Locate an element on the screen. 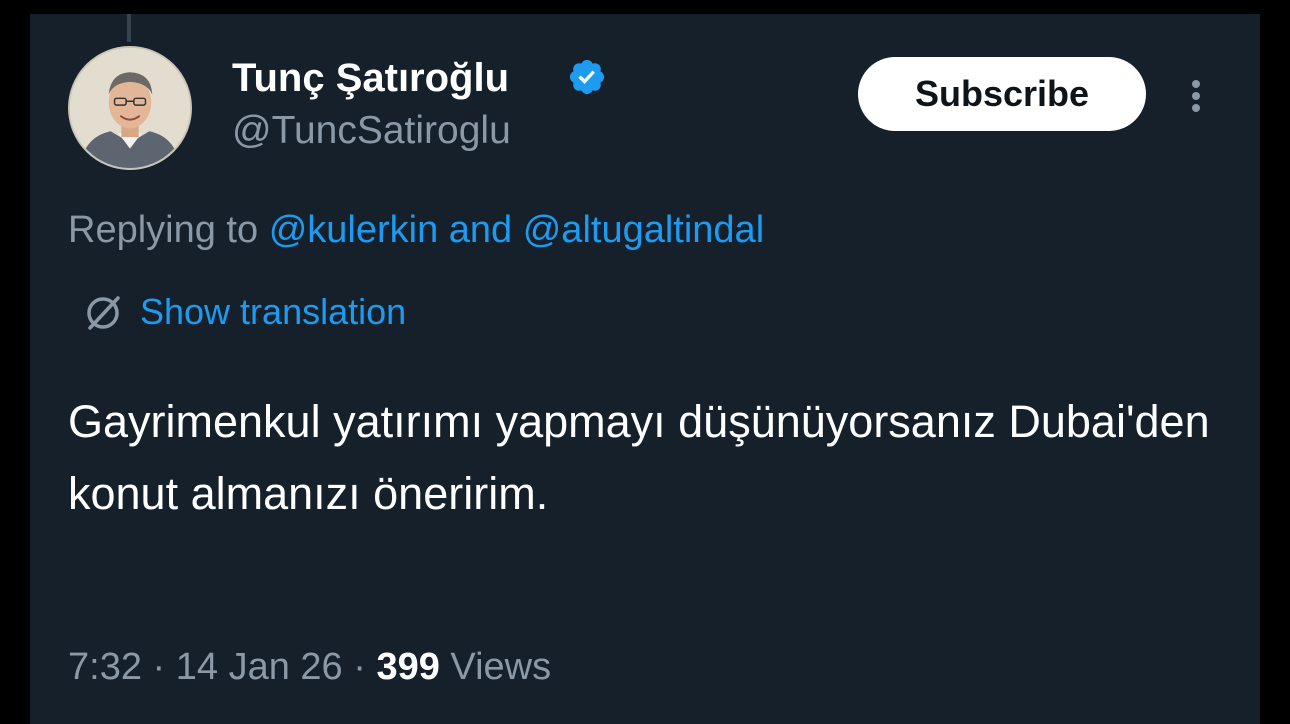  subscribe-button: Subscribe is located at coordinates (1002, 94).